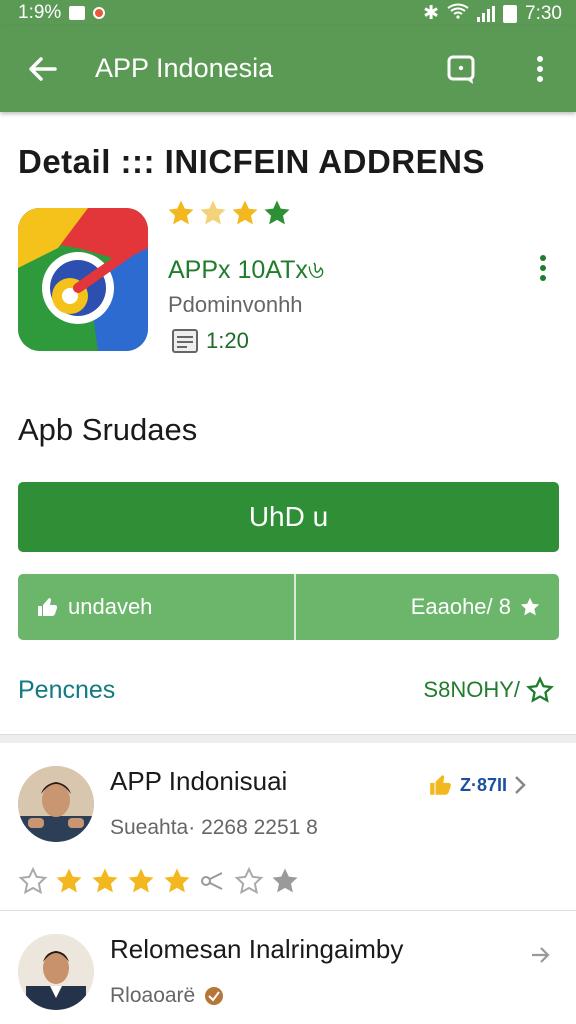 Image resolution: width=576 pixels, height=1024 pixels. What do you see at coordinates (462, 70) in the screenshot?
I see `chat-square-icon` at bounding box center [462, 70].